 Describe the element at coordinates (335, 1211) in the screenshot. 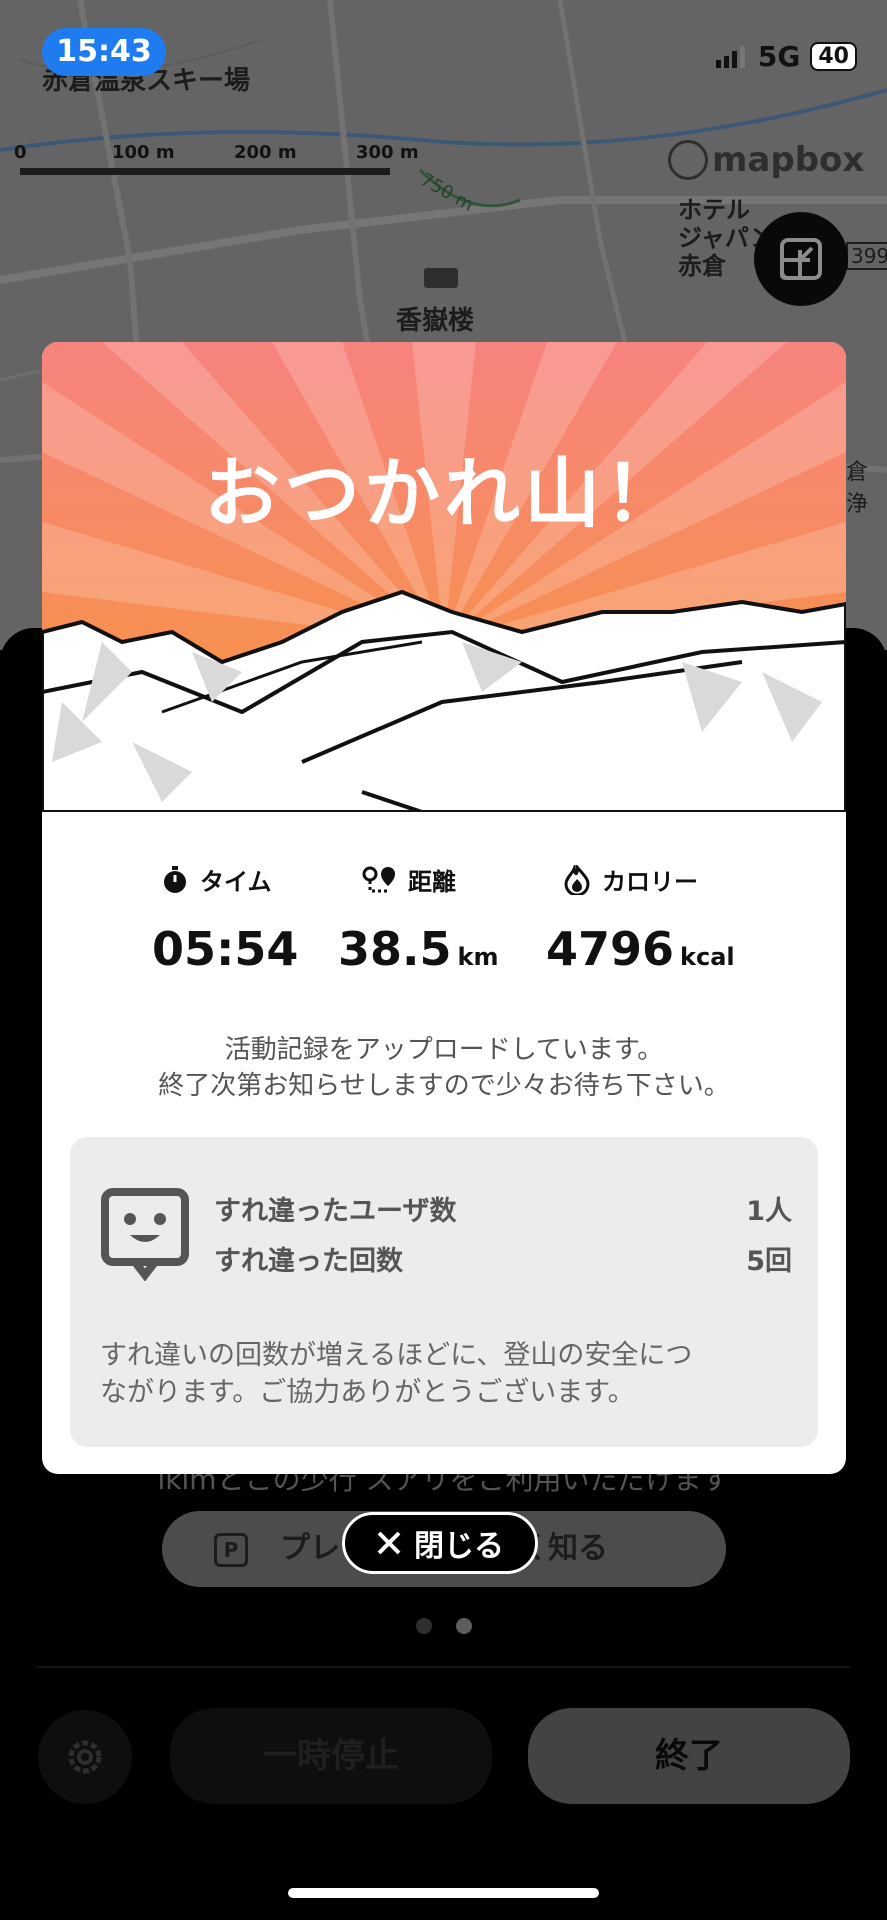

I see `passby-users-label: すれ違ったユーザ数` at that location.